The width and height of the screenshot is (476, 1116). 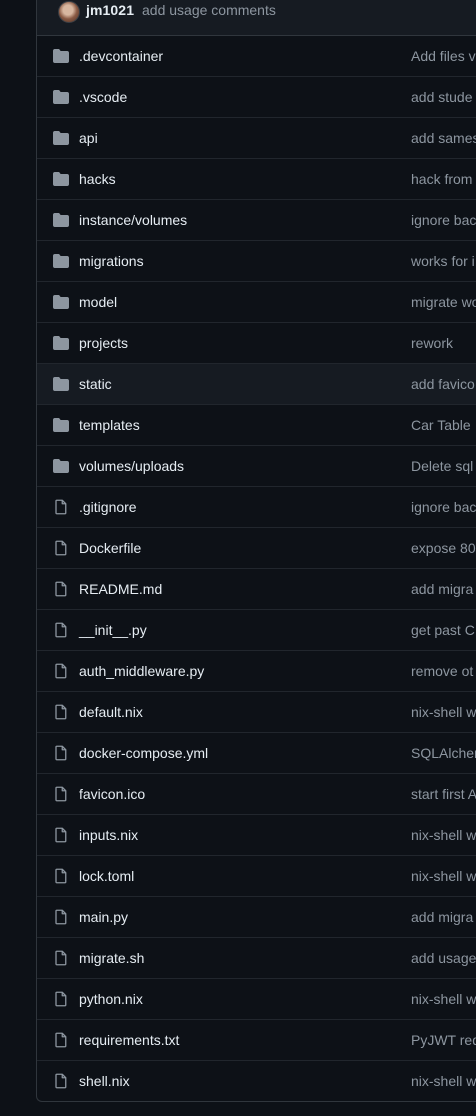 I want to click on file-commit-message-link: start first A, so click(x=443, y=794).